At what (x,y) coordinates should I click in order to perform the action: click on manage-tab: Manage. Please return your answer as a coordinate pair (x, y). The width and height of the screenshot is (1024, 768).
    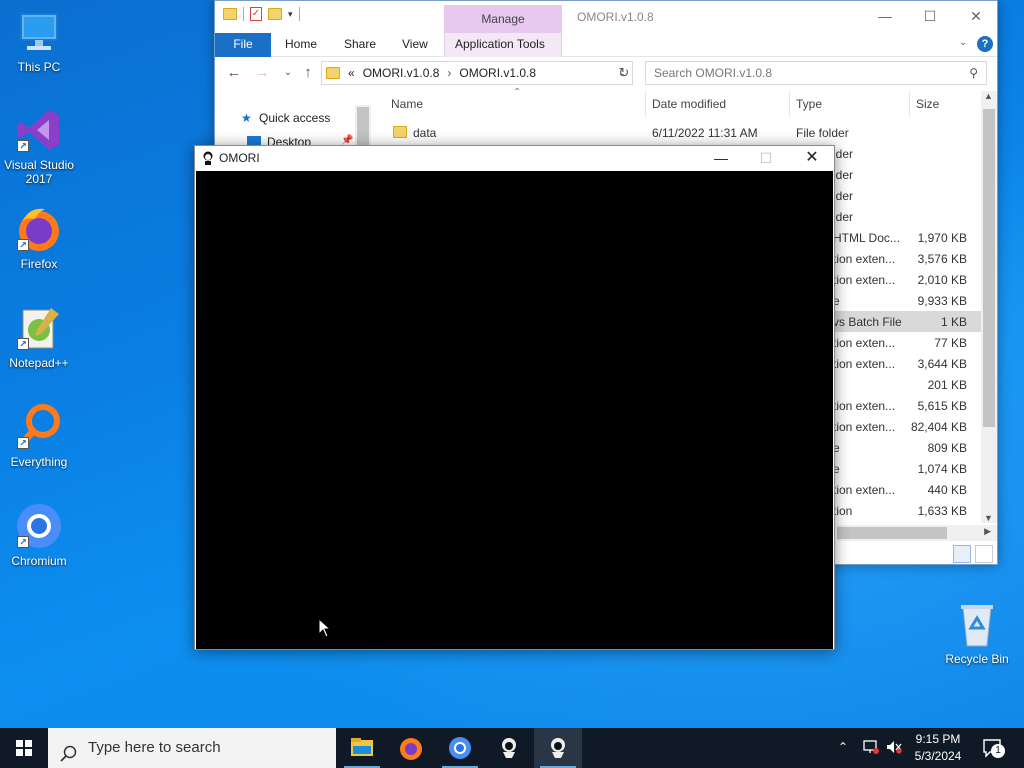
    Looking at the image, I should click on (503, 19).